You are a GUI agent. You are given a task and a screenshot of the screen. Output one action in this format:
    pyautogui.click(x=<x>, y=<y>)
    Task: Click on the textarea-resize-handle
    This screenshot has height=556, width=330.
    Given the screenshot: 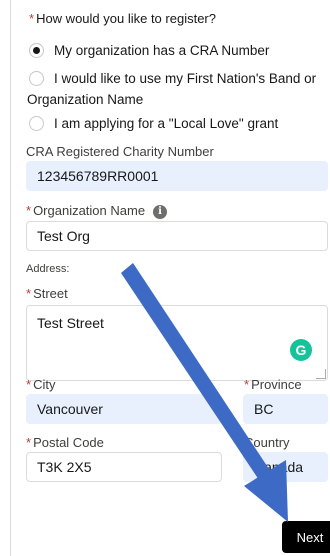 What is the action you would take?
    pyautogui.click(x=321, y=374)
    